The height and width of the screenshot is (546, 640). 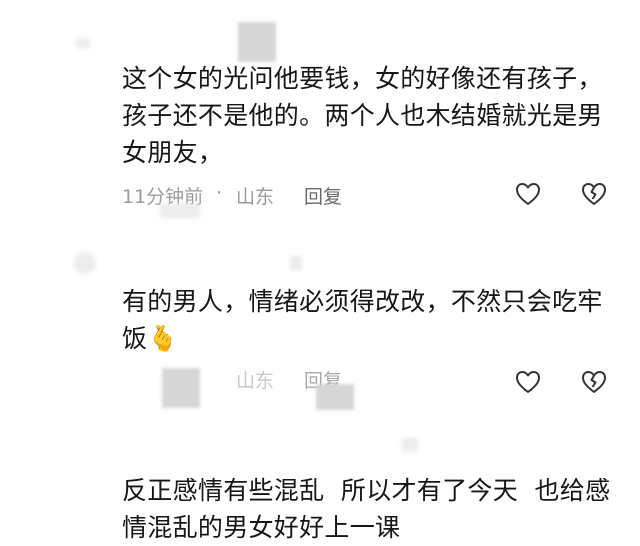 I want to click on comment-text-body: 有的男人，情绪必须得改改，不然只会吃牢饭, so click(x=362, y=320).